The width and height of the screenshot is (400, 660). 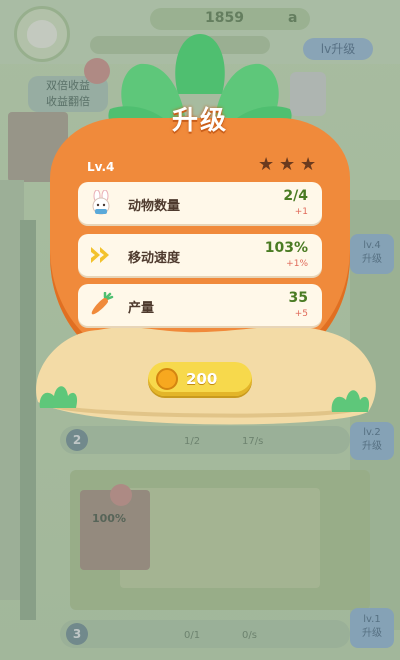 What do you see at coordinates (200, 305) in the screenshot?
I see `stat-row-yield: 产量 35 +5` at bounding box center [200, 305].